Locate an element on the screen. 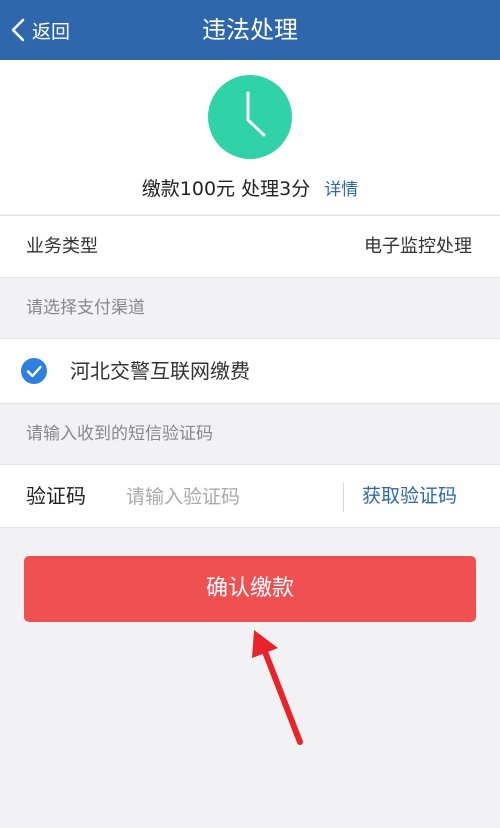  sms-section-header: 请输入收到的短信验证码 is located at coordinates (250, 433).